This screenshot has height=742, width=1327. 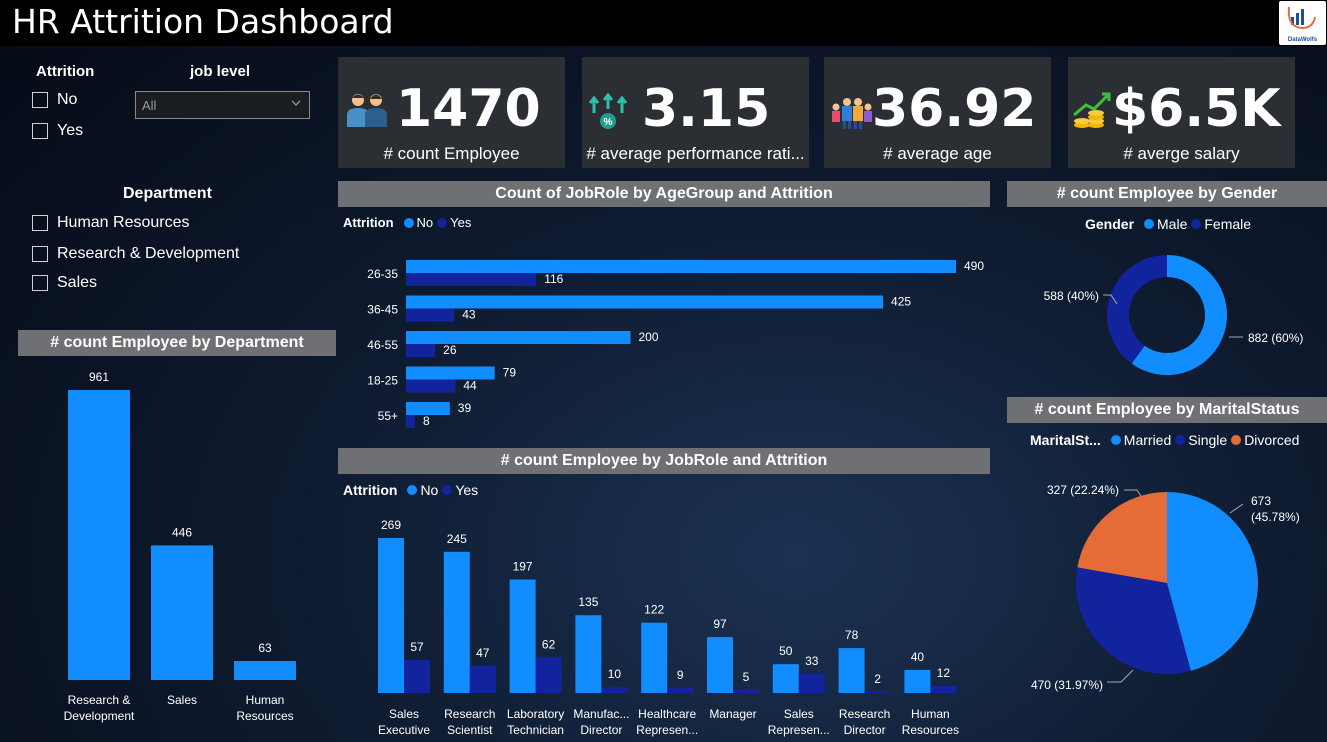 I want to click on jobrole-data-label: 5, so click(x=746, y=677).